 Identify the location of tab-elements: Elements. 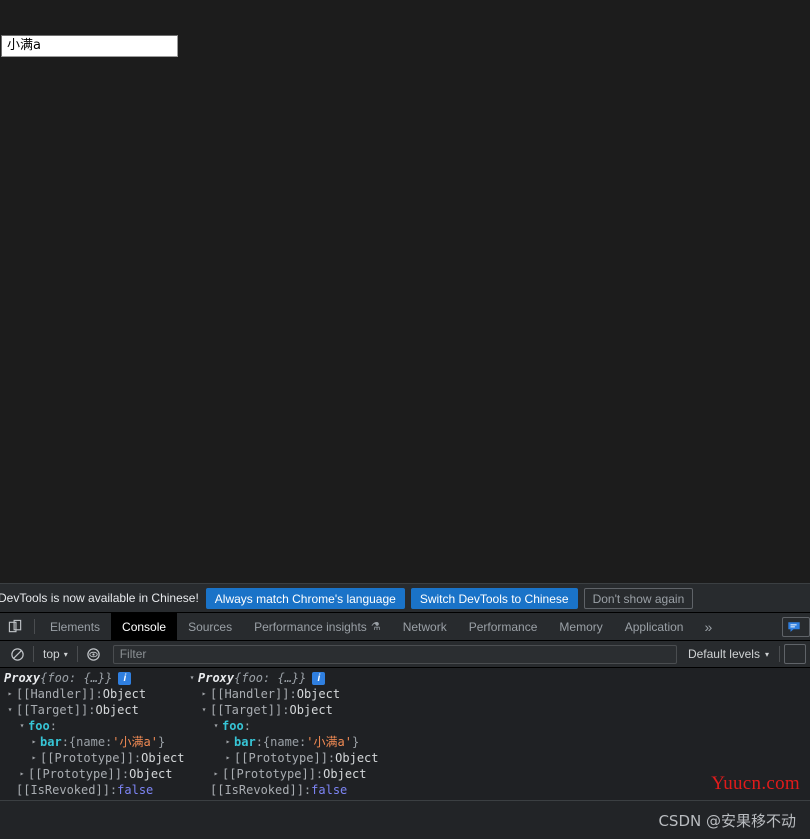
(75, 626).